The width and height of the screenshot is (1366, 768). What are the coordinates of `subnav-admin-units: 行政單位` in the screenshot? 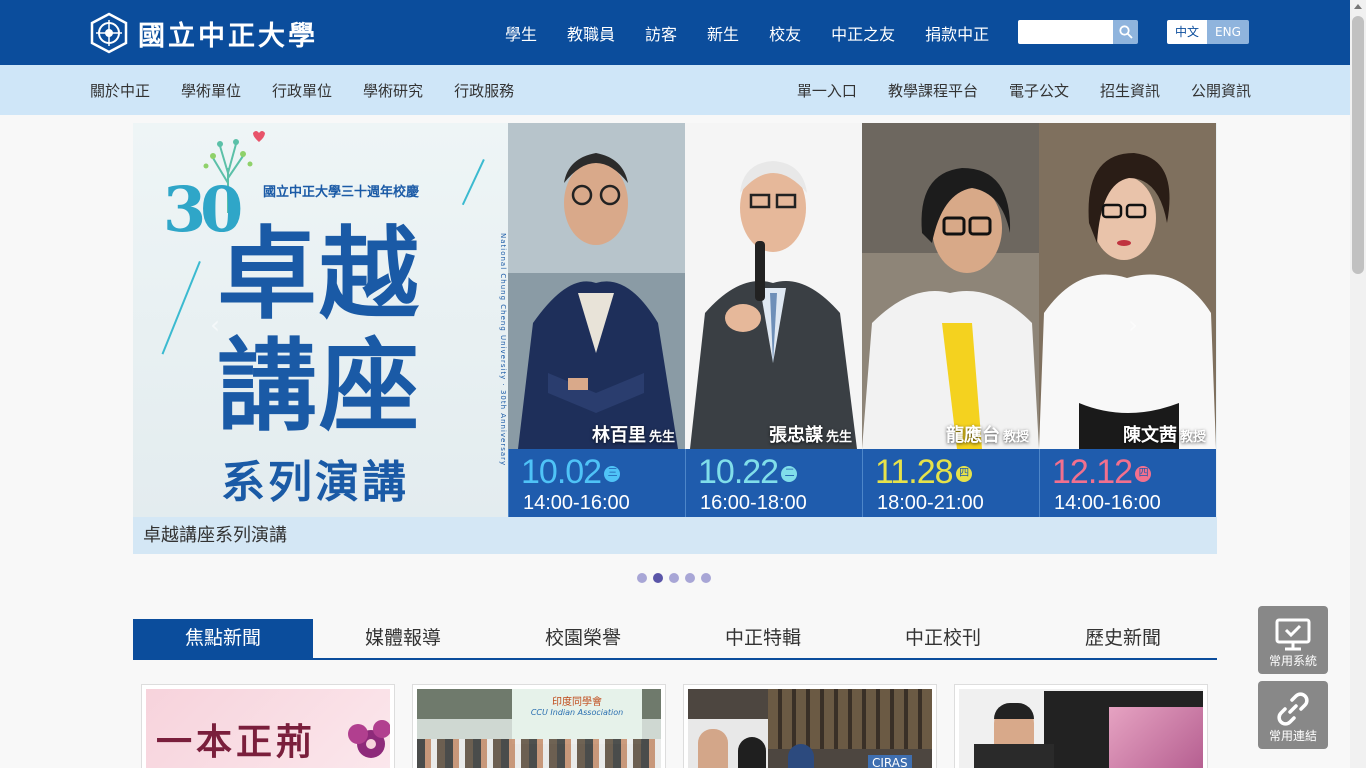 It's located at (302, 90).